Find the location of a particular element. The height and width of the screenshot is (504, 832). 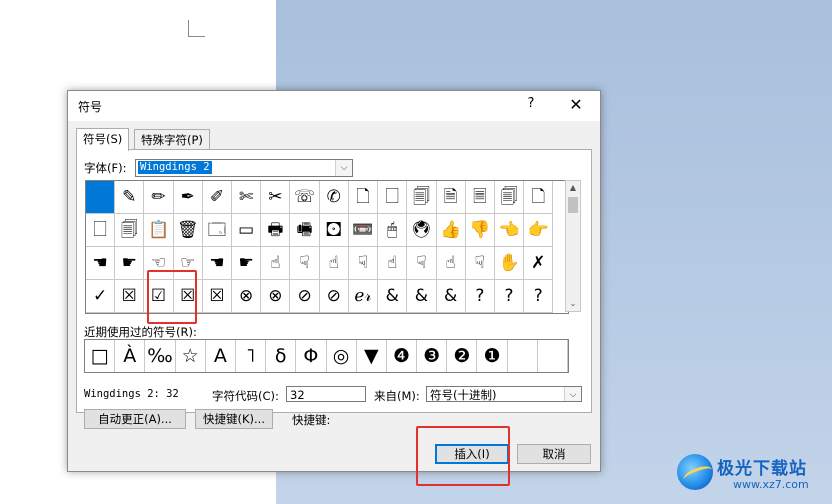

symbol-cell: ✎ is located at coordinates (130, 197).